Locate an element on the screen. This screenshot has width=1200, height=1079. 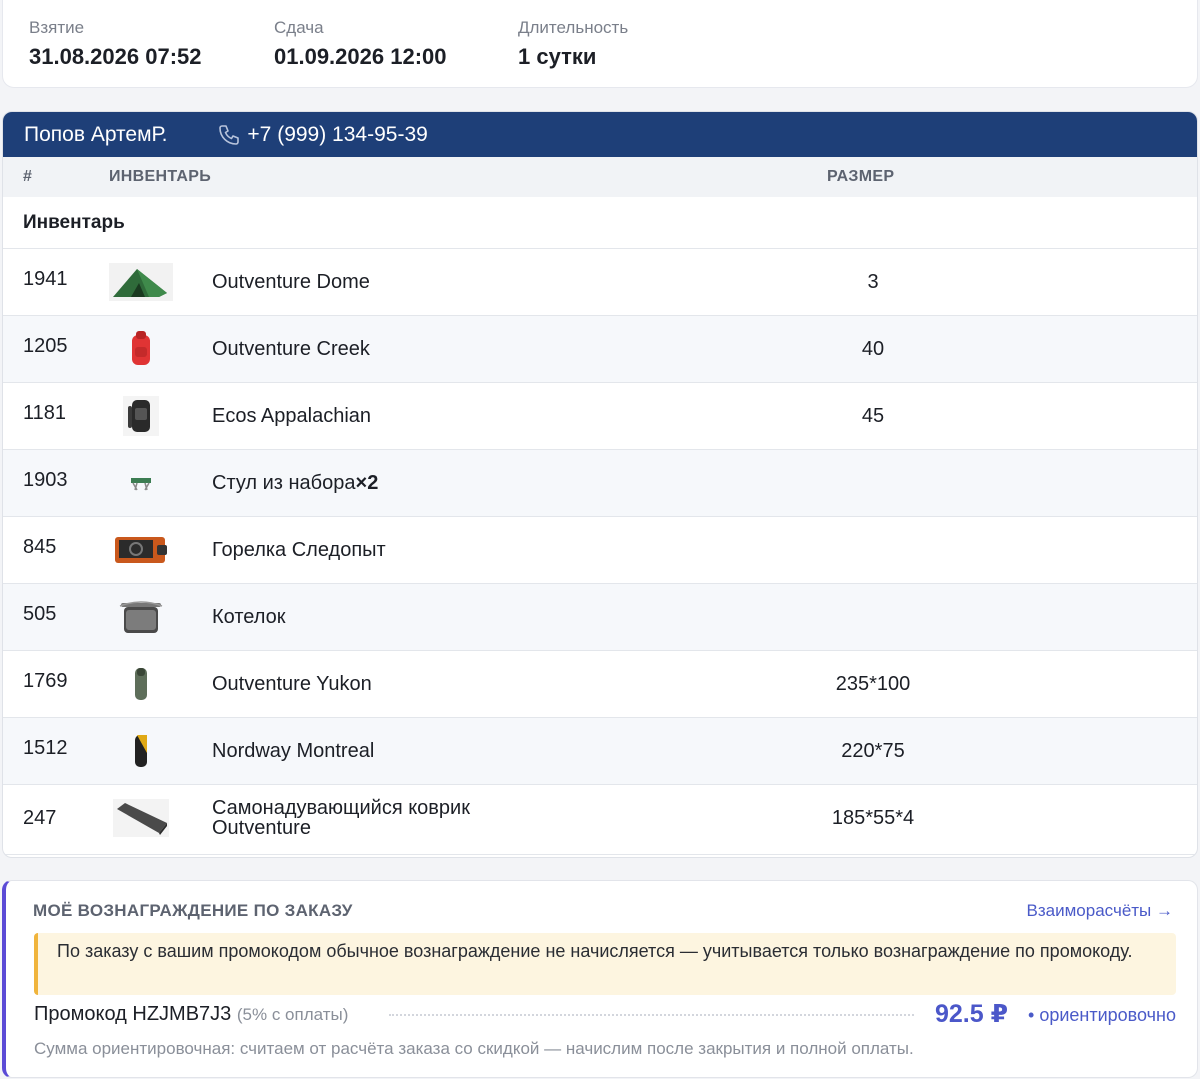
customer-phone: +7 (999) 134-95-39 is located at coordinates (322, 134).